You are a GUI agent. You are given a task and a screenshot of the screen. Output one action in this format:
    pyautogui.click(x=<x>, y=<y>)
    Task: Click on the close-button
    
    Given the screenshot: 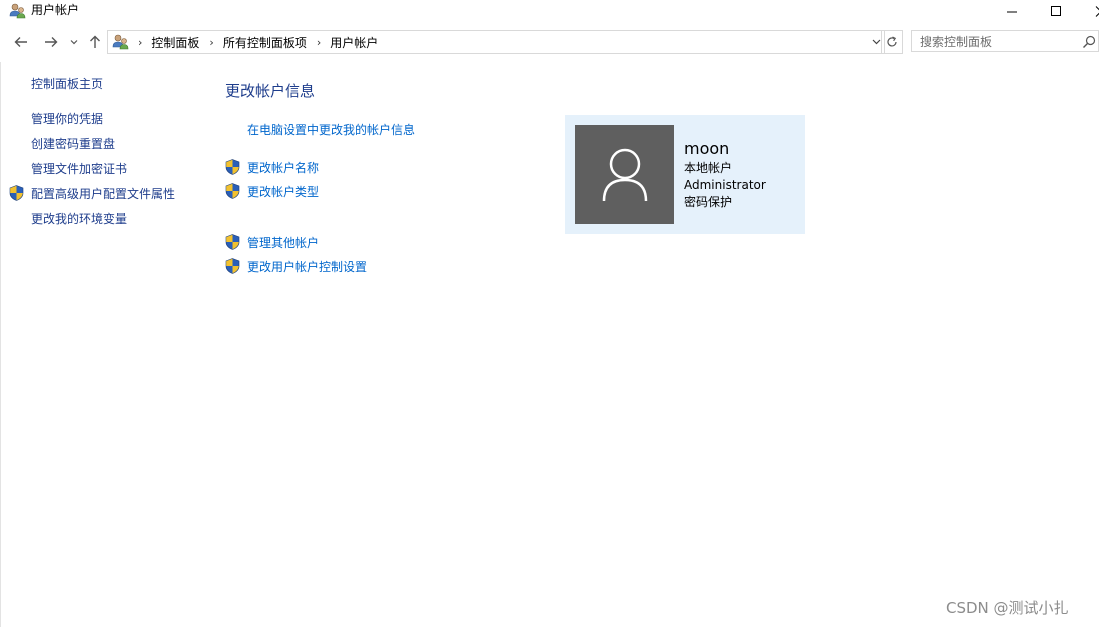 What is the action you would take?
    pyautogui.click(x=1089, y=11)
    